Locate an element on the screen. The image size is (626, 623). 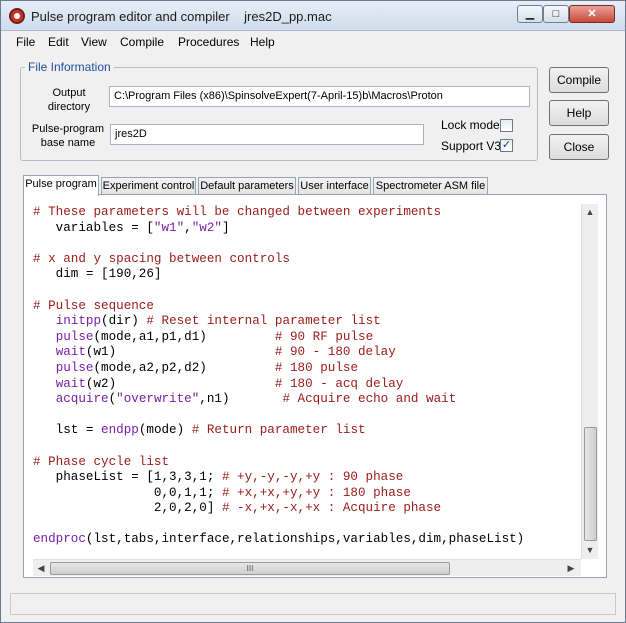
horizontal-scrollbar: ◀ III ▶ is located at coordinates (307, 567).